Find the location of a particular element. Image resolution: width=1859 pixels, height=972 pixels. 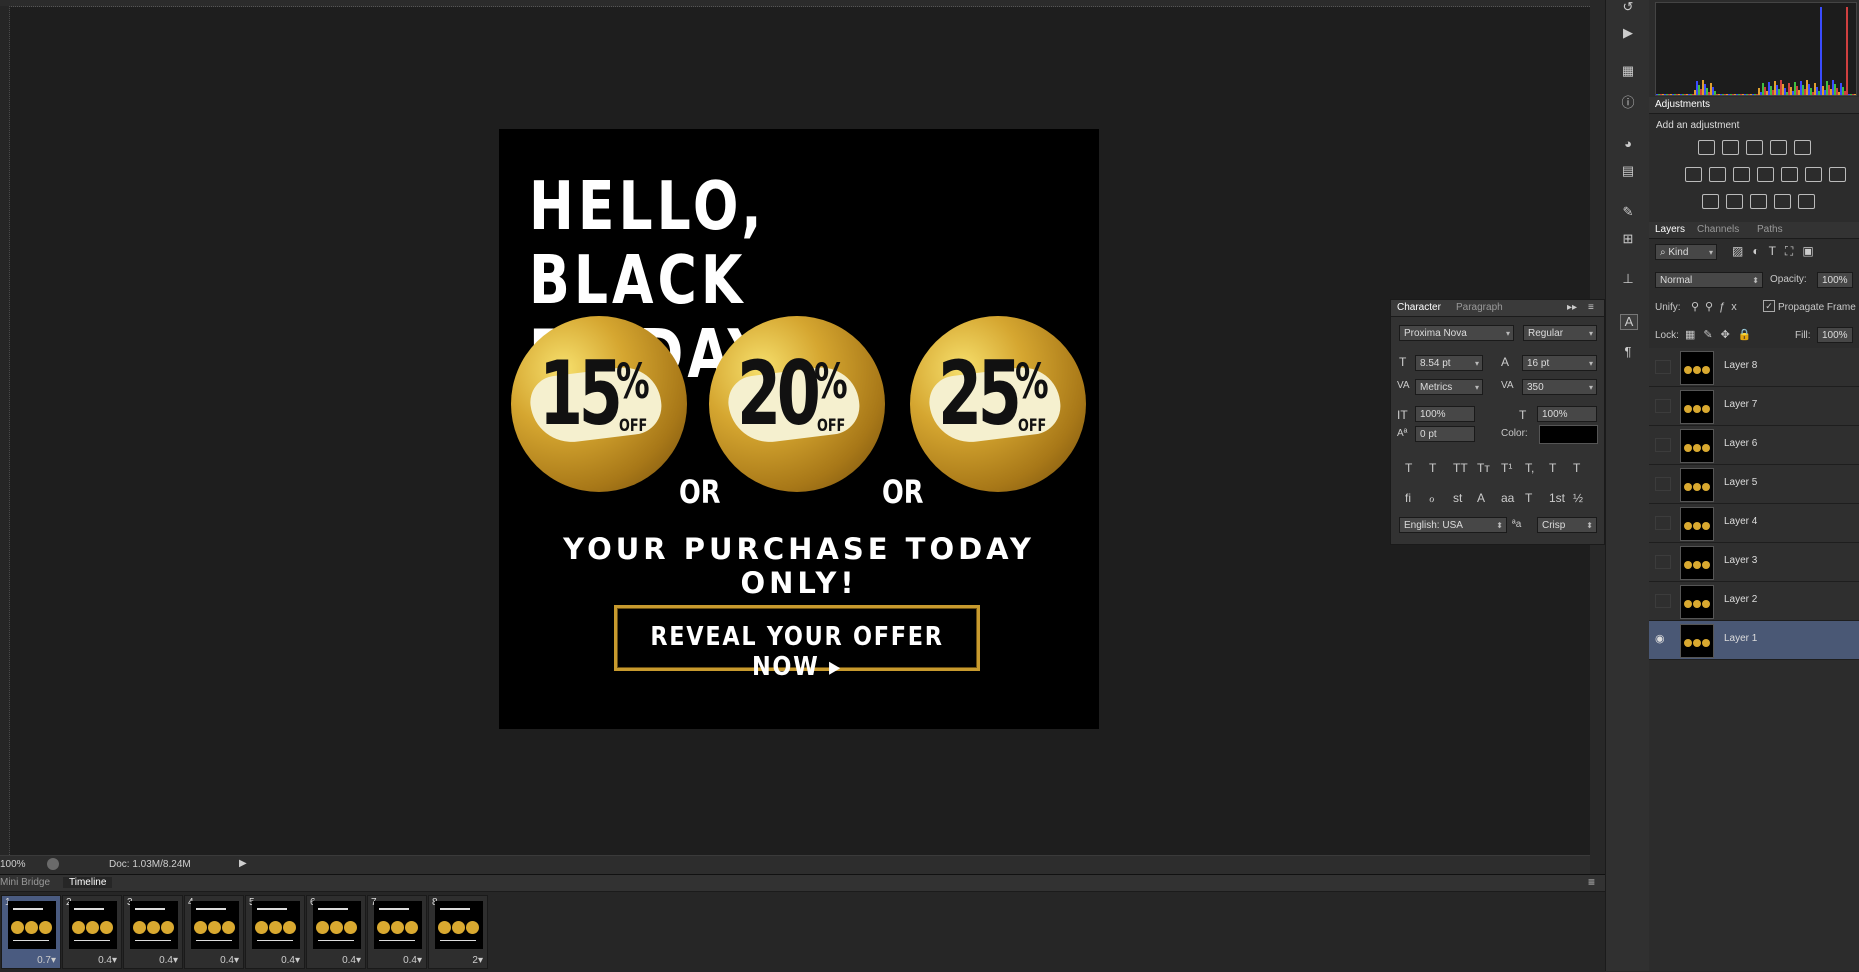

antialias-select: Crisp ⬍ is located at coordinates (1567, 525).